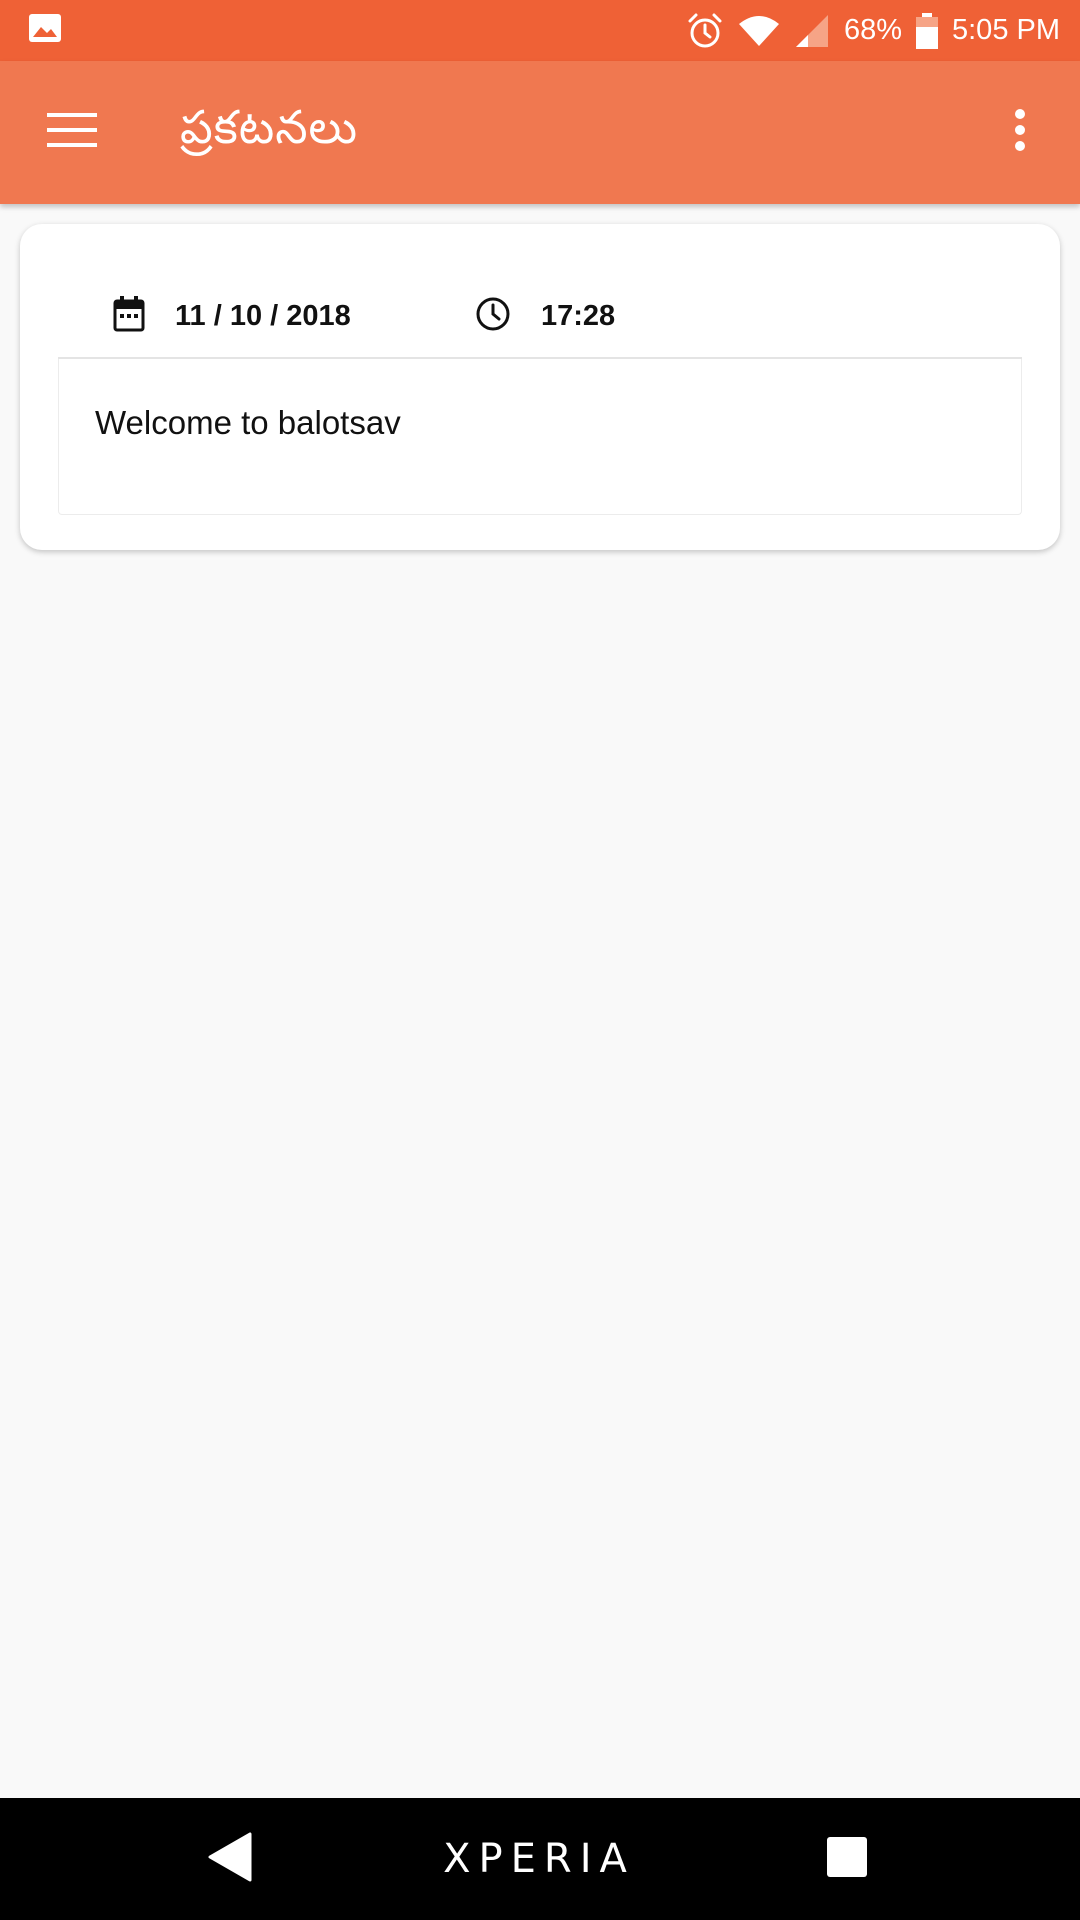  I want to click on hamburger-menu-icon, so click(72, 132).